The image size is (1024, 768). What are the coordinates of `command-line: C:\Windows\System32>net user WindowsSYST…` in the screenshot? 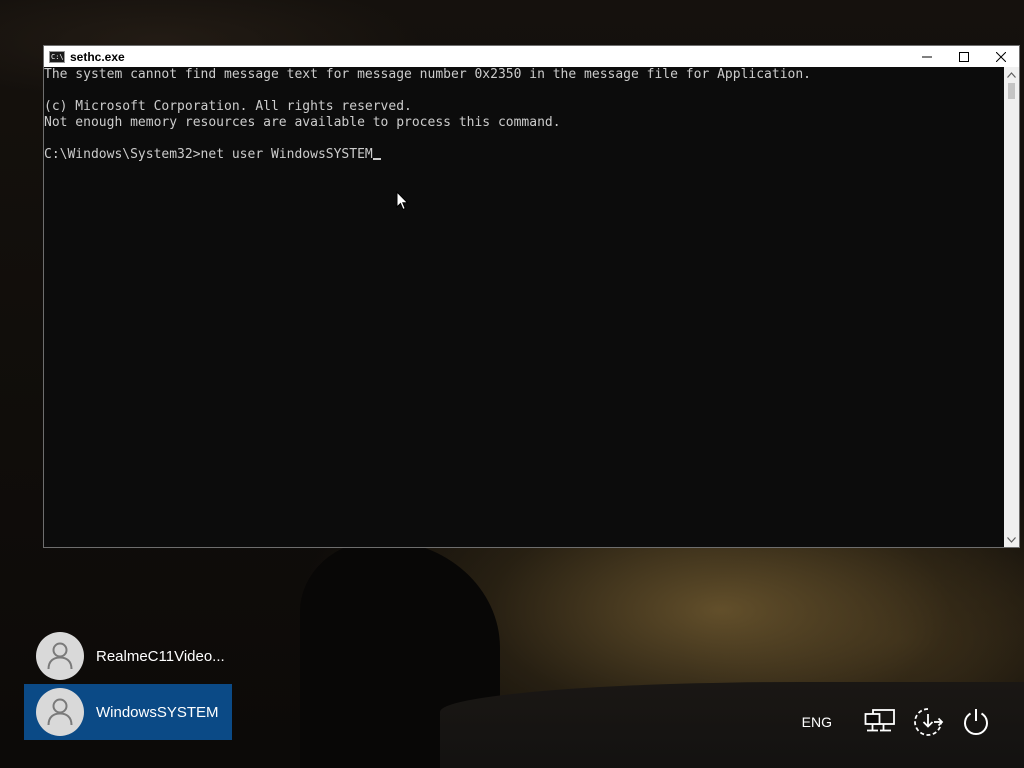 It's located at (524, 155).